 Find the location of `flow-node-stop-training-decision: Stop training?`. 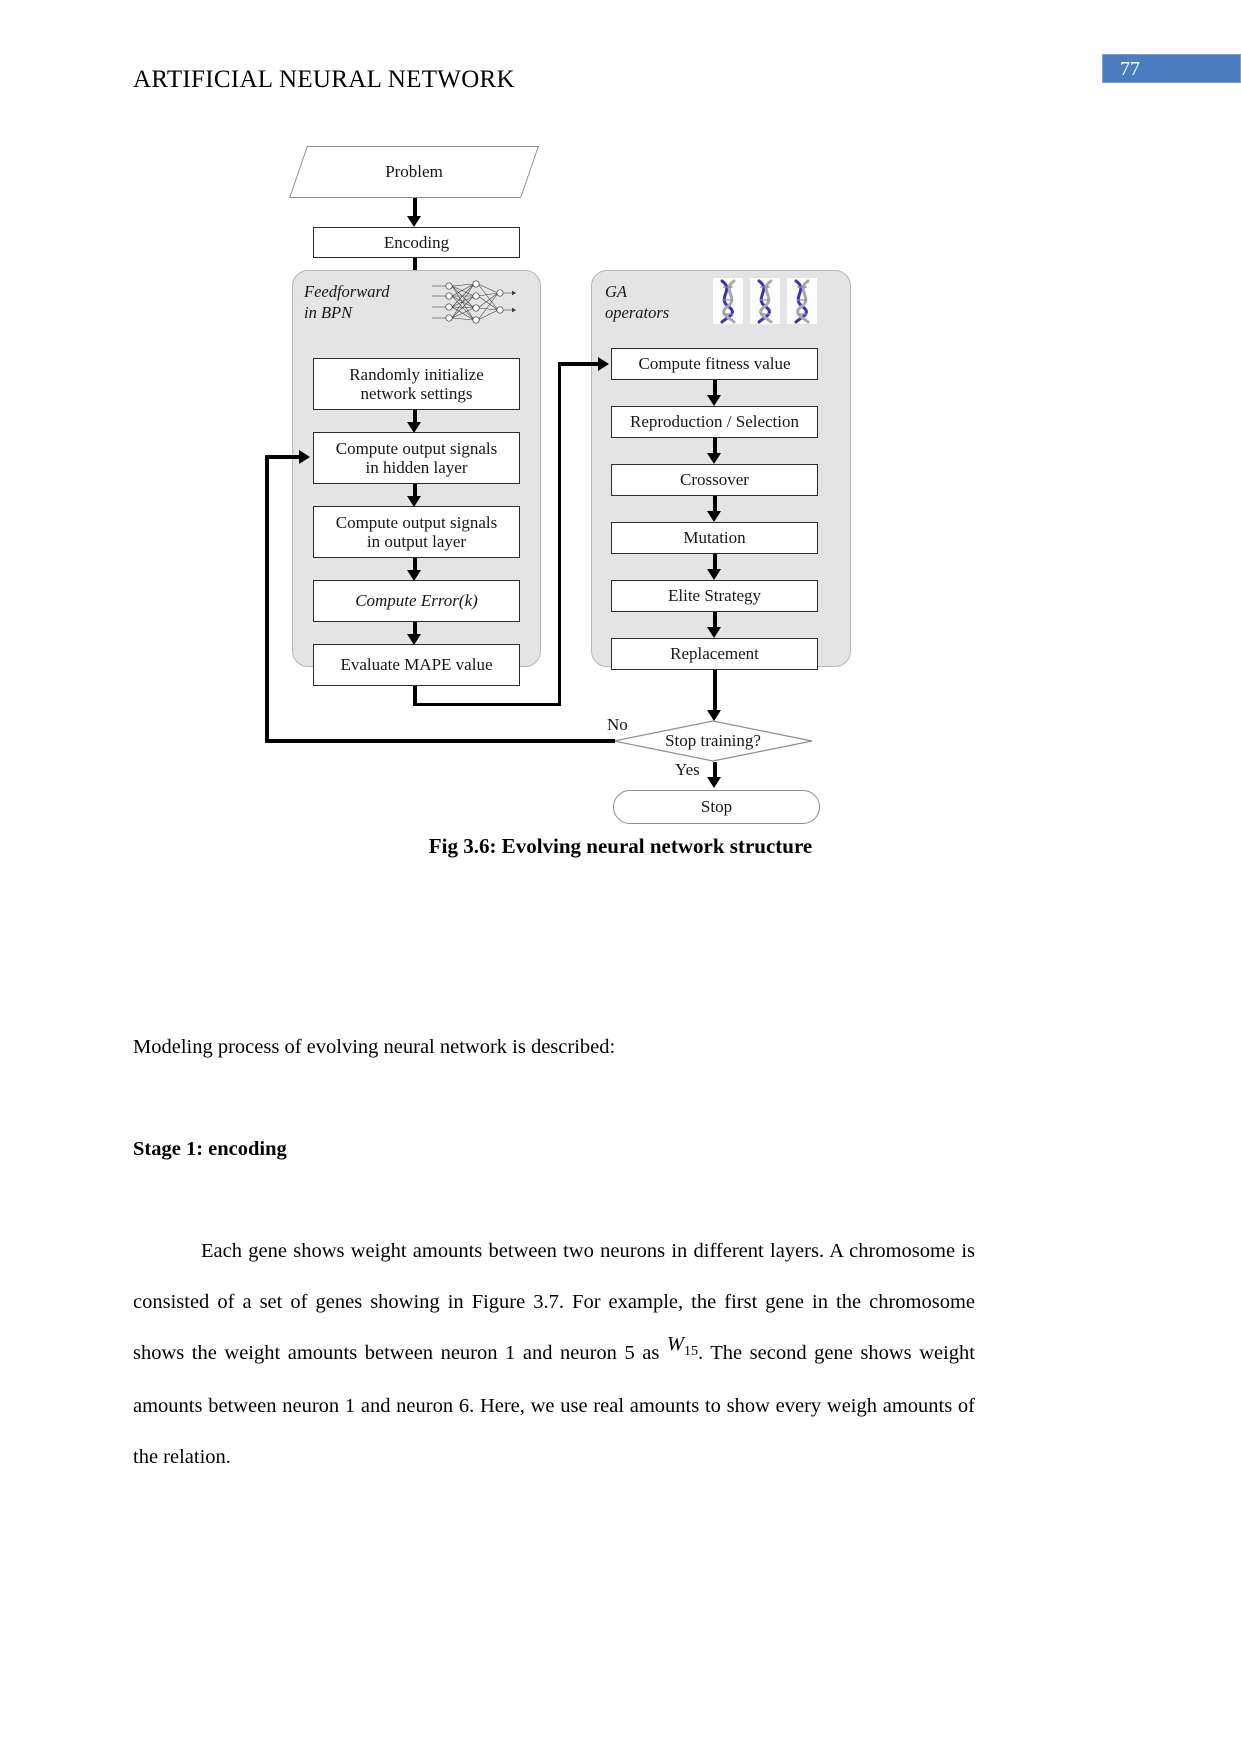

flow-node-stop-training-decision: Stop training? is located at coordinates (713, 741).